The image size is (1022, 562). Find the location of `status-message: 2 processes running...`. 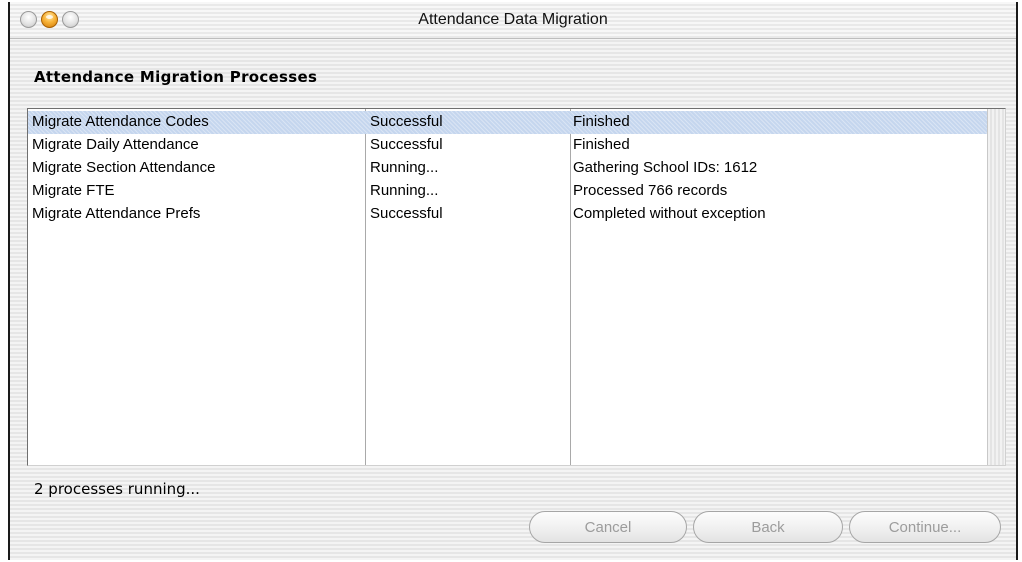

status-message: 2 processes running... is located at coordinates (117, 489).